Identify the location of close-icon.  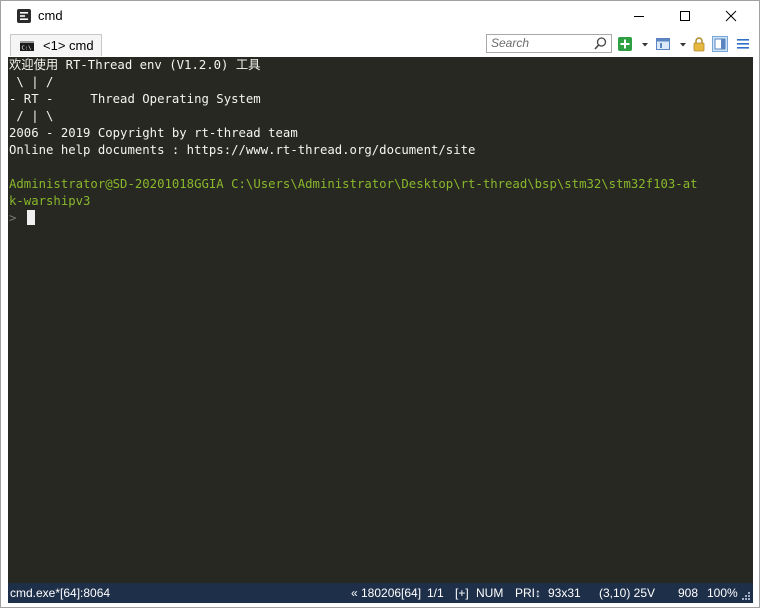
(731, 16).